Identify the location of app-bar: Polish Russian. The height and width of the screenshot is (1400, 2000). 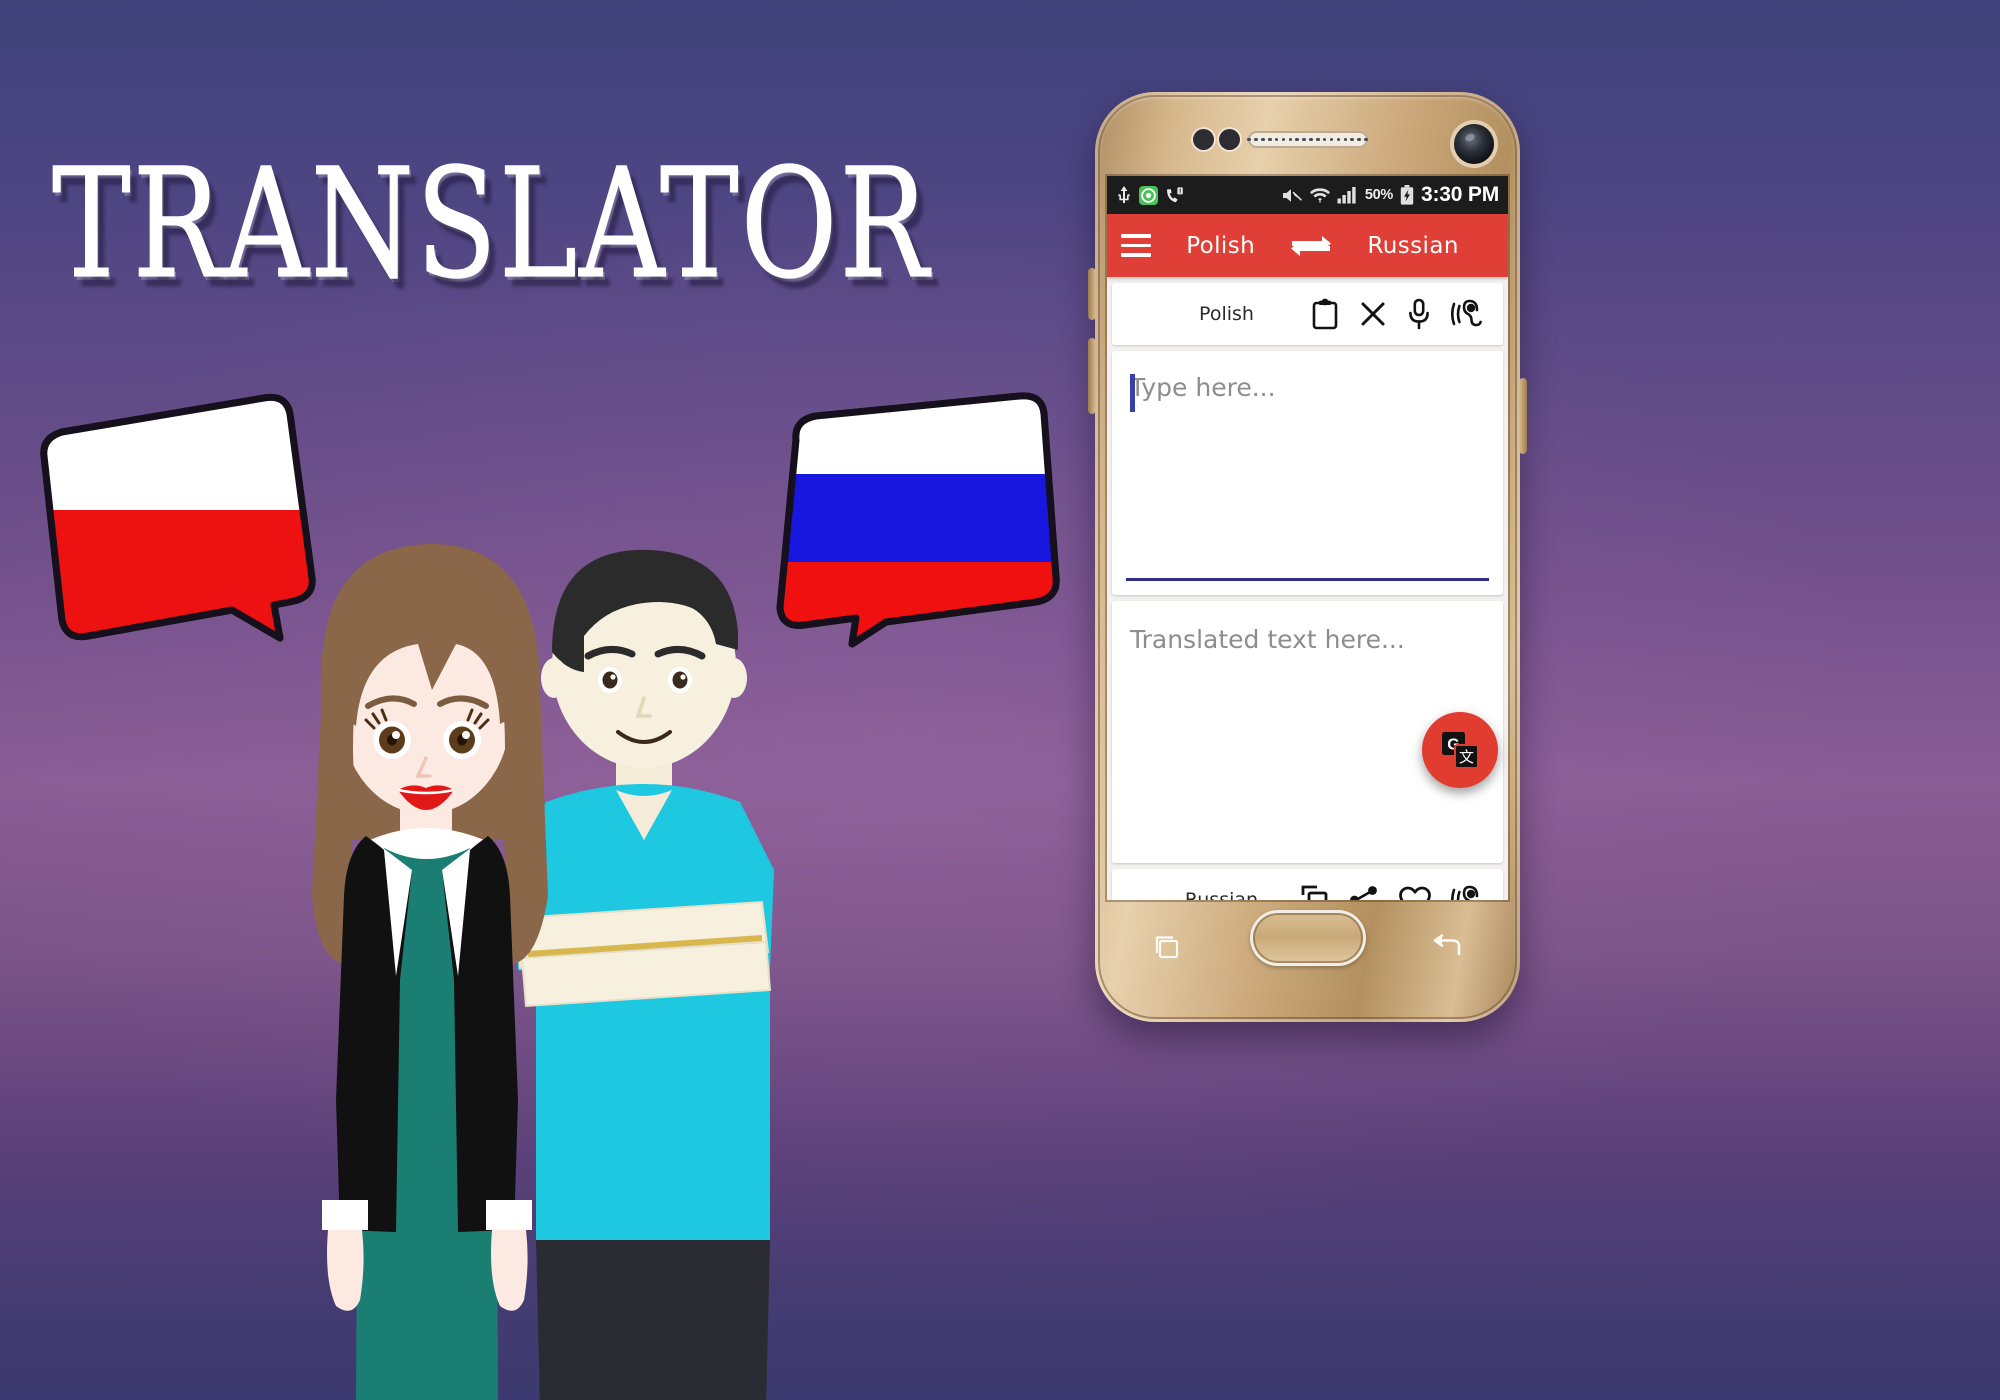
(1307, 245).